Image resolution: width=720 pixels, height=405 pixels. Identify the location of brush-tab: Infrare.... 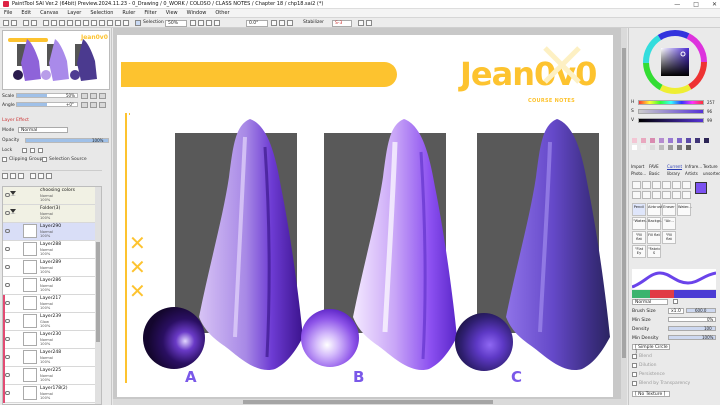
(693, 166).